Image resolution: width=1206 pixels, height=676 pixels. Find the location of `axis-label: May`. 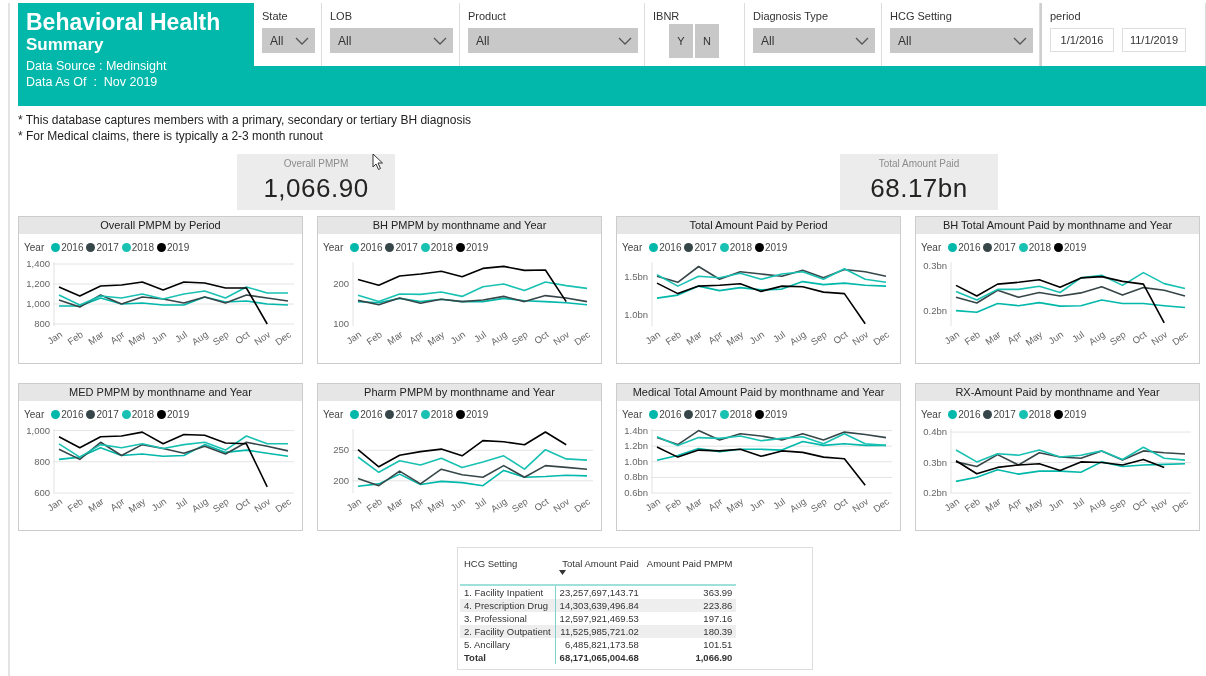

axis-label: May is located at coordinates (436, 505).